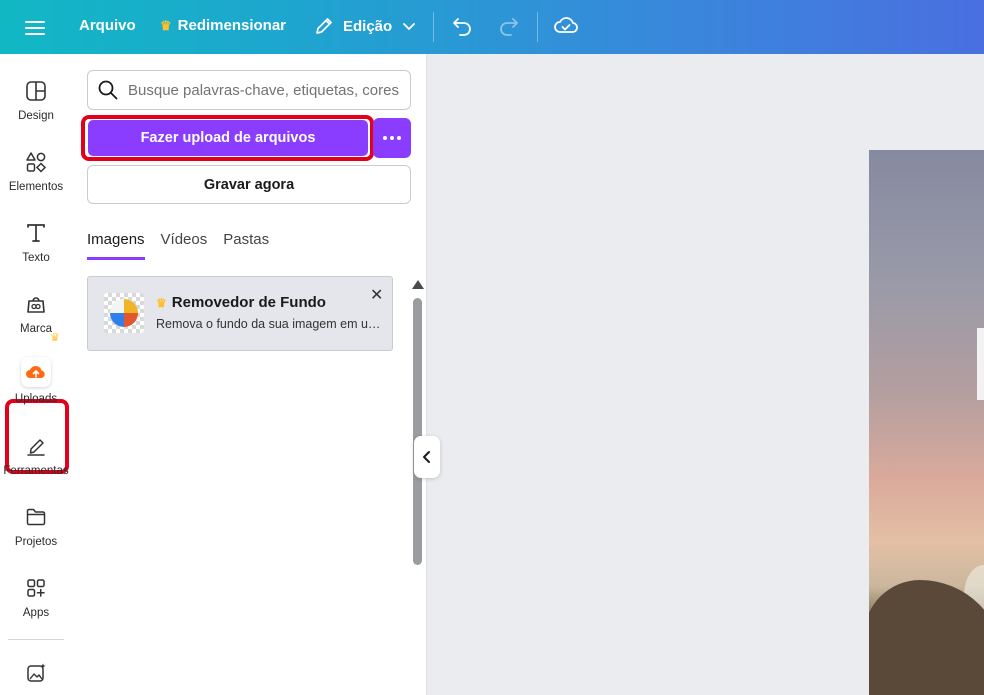 The height and width of the screenshot is (695, 984). I want to click on rail-item-projetos: Projetos, so click(36, 529).